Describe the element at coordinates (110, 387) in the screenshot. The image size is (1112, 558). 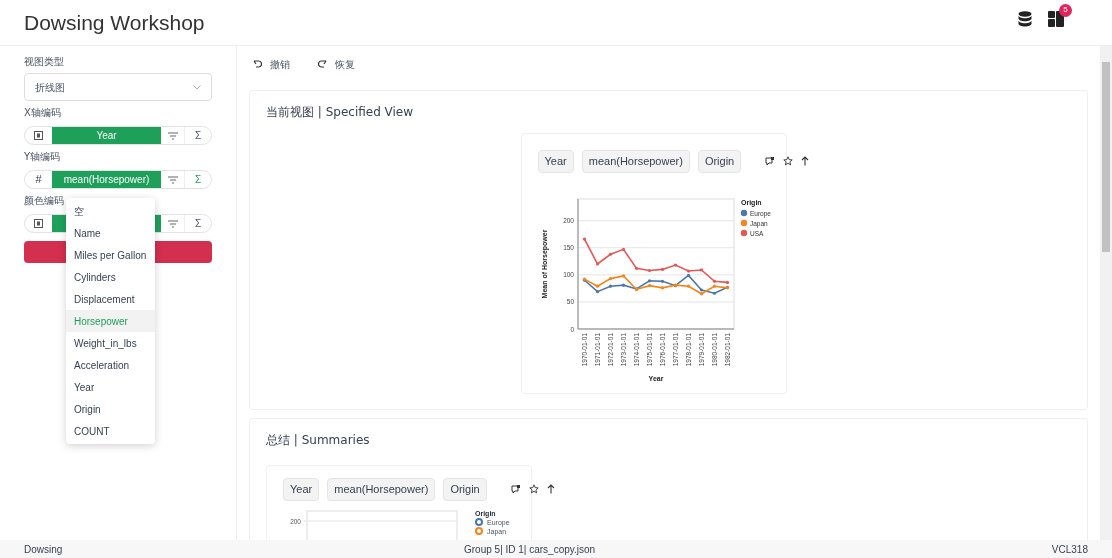
I see `menu-item: Year` at that location.